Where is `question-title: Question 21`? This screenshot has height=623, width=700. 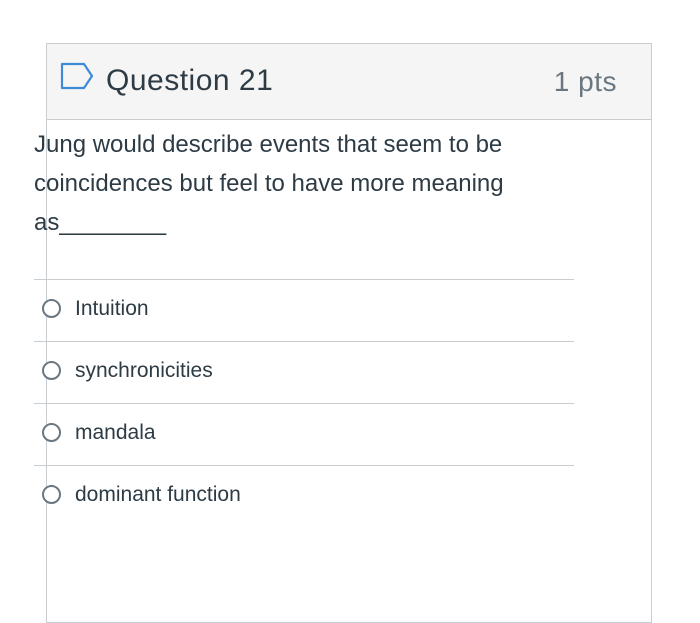 question-title: Question 21 is located at coordinates (190, 80).